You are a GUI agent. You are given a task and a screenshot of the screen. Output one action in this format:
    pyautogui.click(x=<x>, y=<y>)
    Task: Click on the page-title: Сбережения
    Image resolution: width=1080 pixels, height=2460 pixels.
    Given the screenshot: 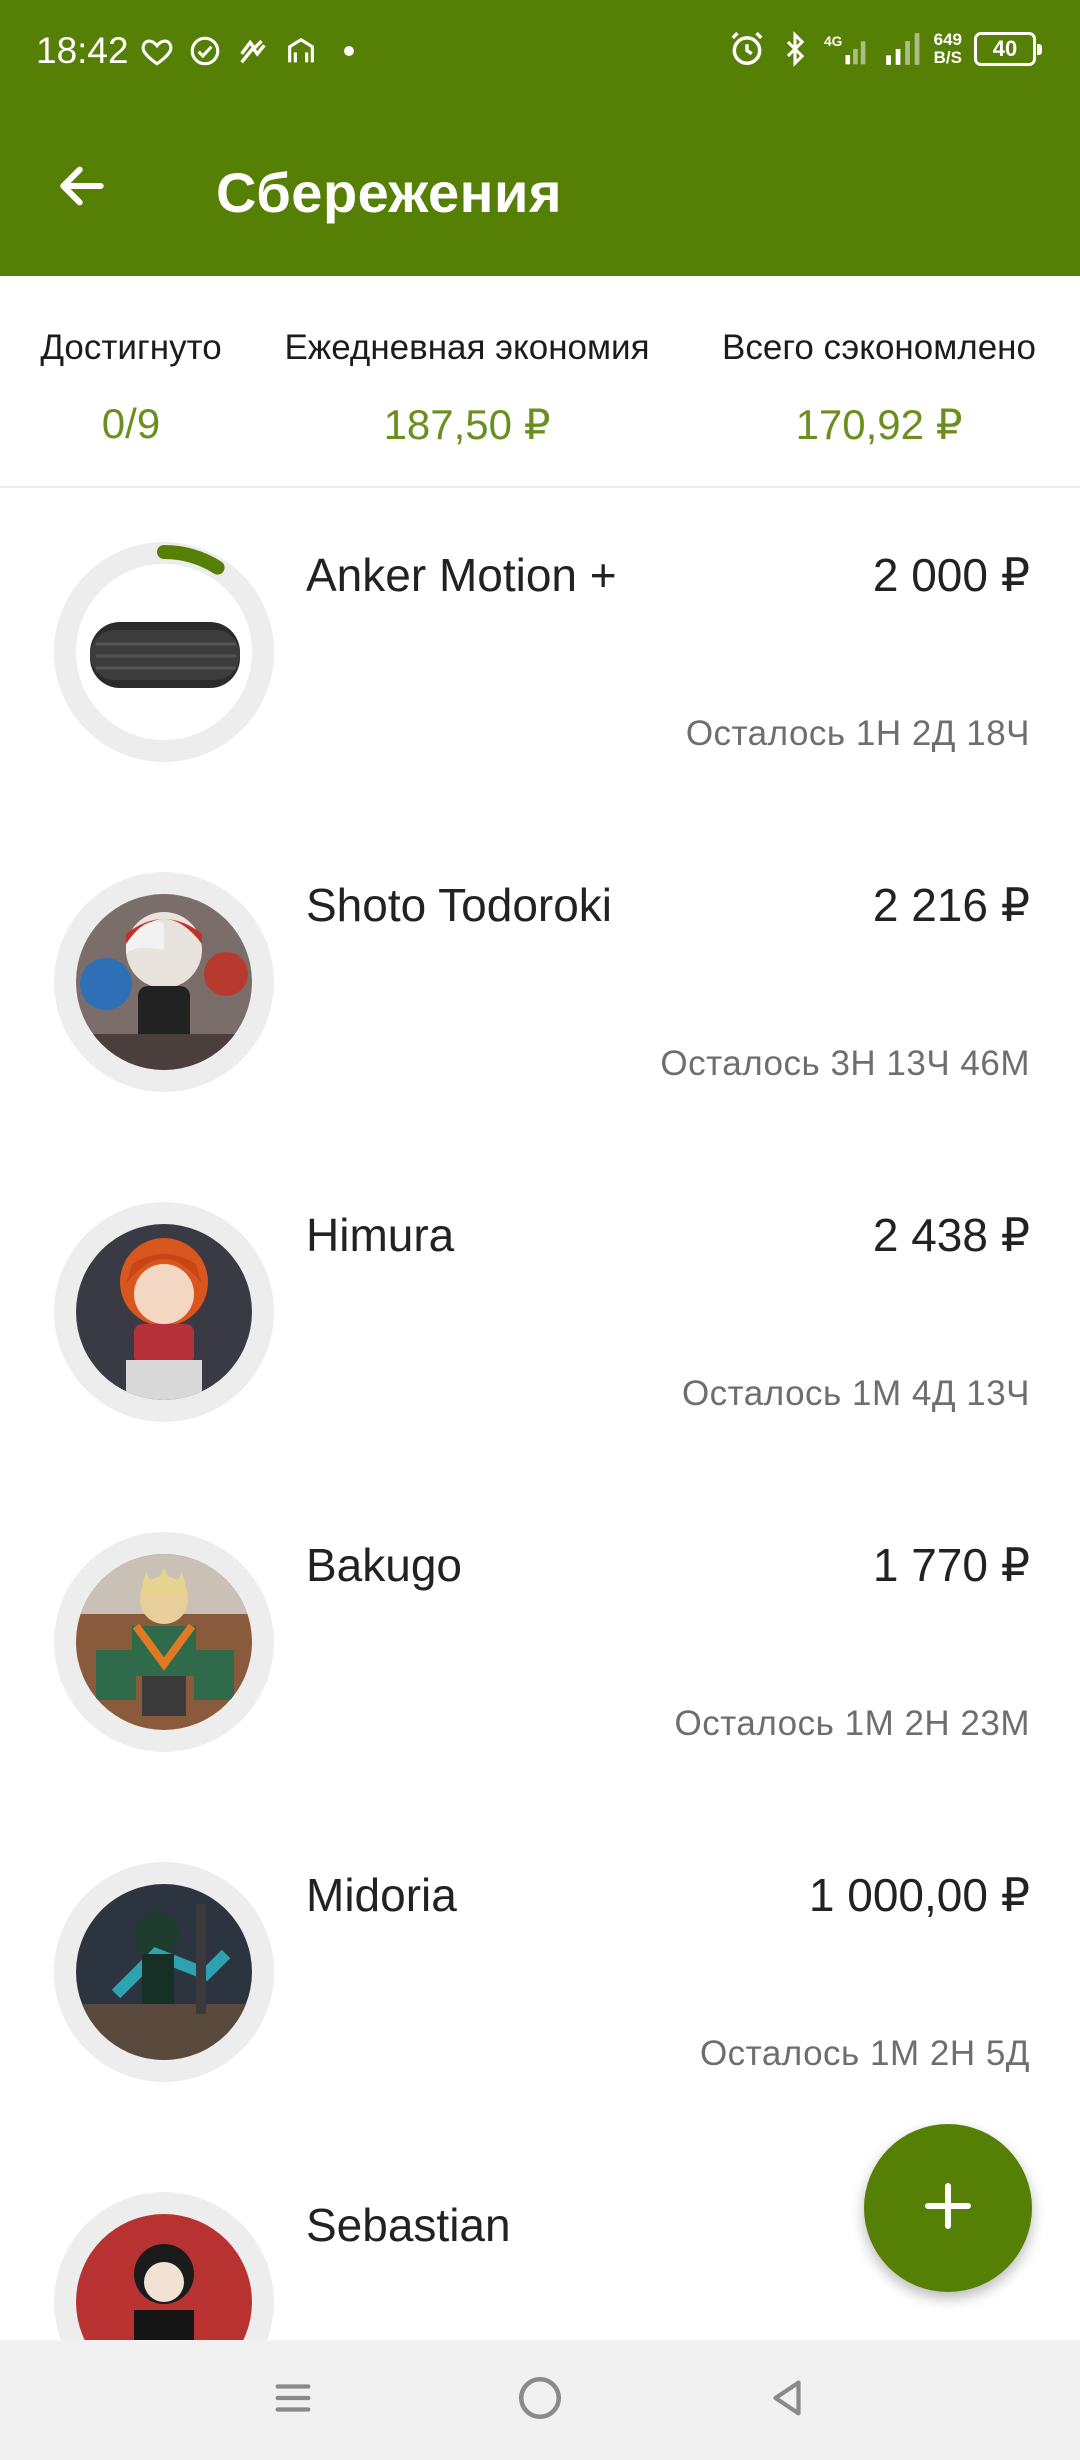 What is the action you would take?
    pyautogui.click(x=389, y=192)
    